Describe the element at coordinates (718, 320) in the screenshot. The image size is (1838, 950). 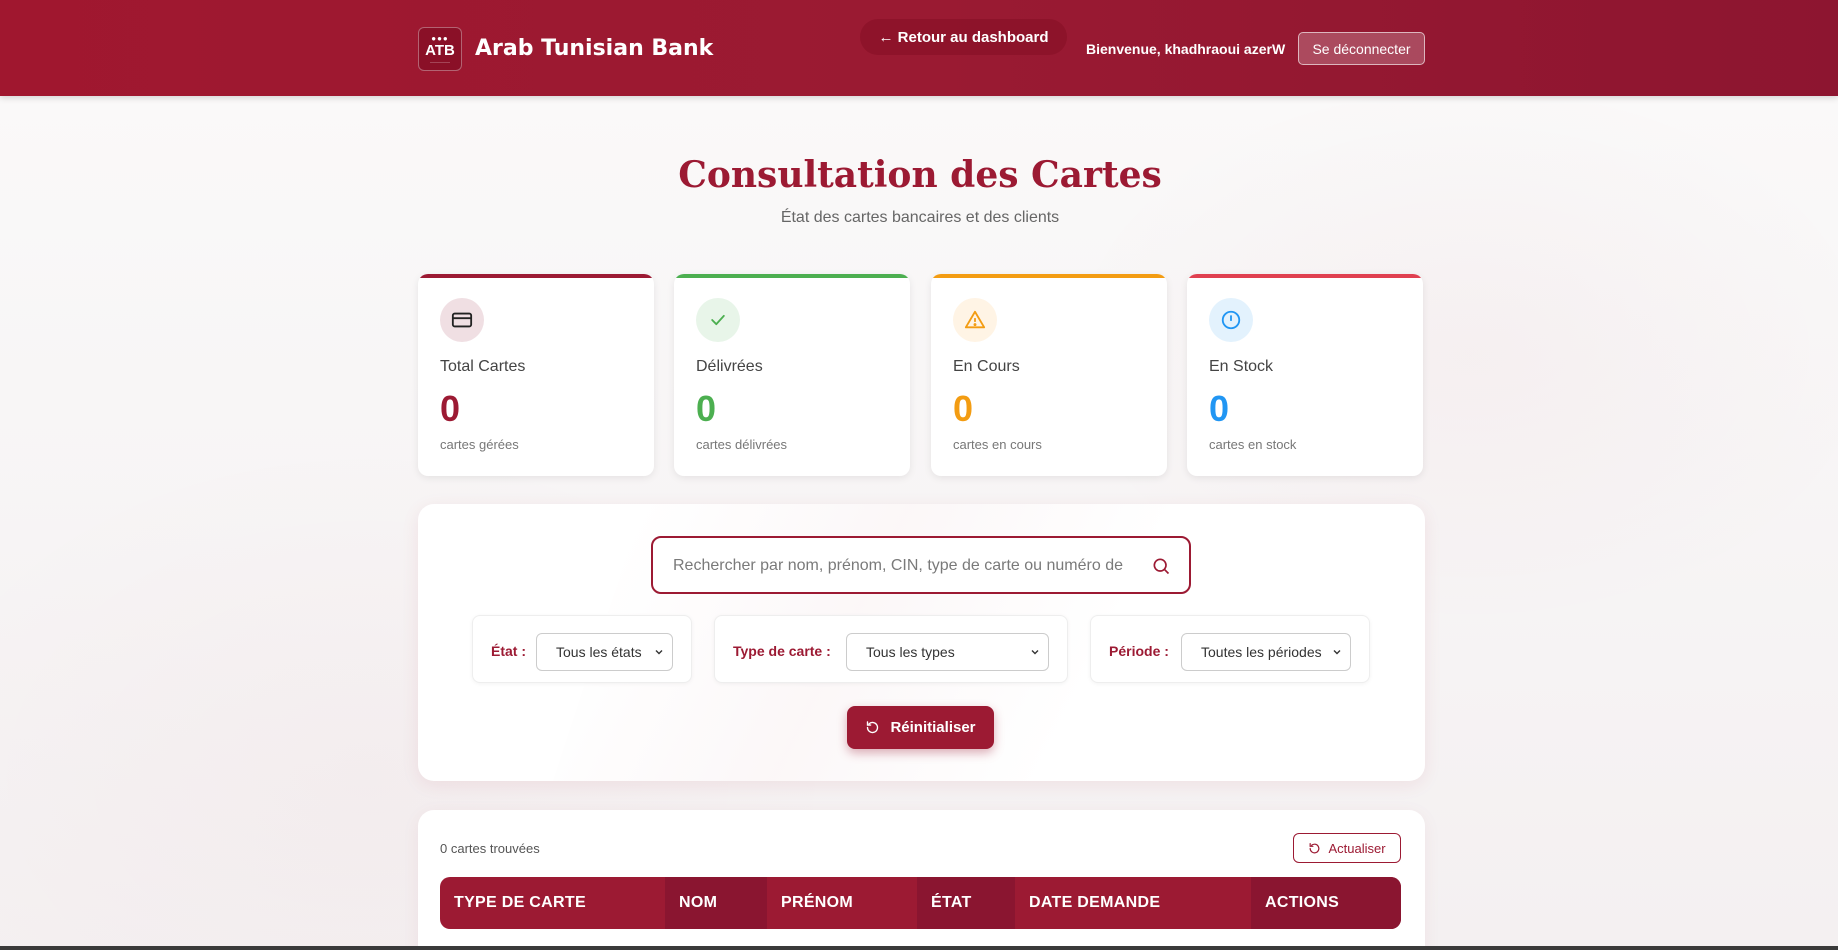
I see `check-icon` at that location.